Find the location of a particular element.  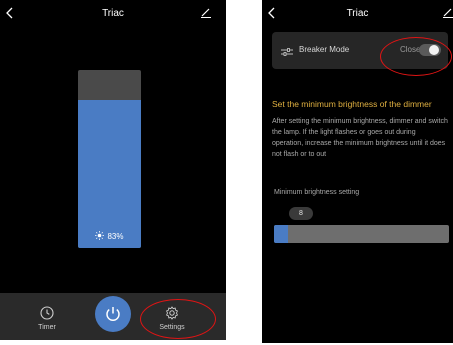

breaker-mode-state: Close is located at coordinates (410, 49).